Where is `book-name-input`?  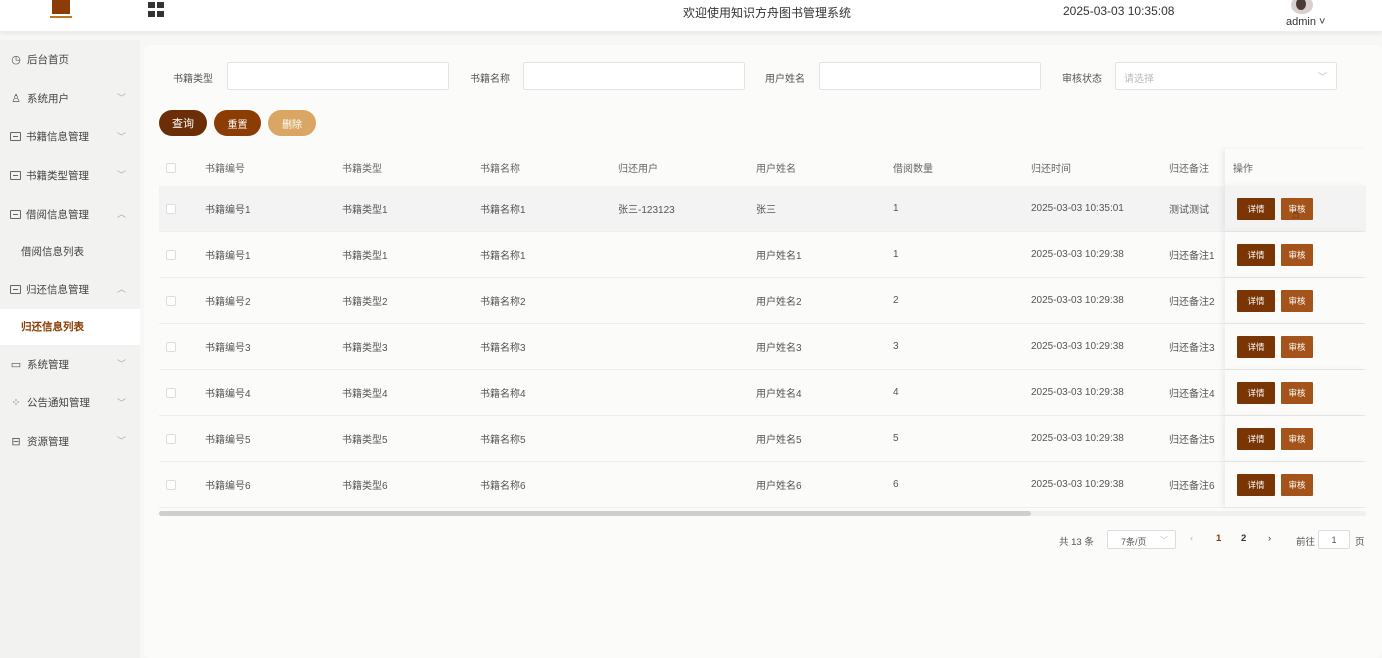
book-name-input is located at coordinates (634, 76).